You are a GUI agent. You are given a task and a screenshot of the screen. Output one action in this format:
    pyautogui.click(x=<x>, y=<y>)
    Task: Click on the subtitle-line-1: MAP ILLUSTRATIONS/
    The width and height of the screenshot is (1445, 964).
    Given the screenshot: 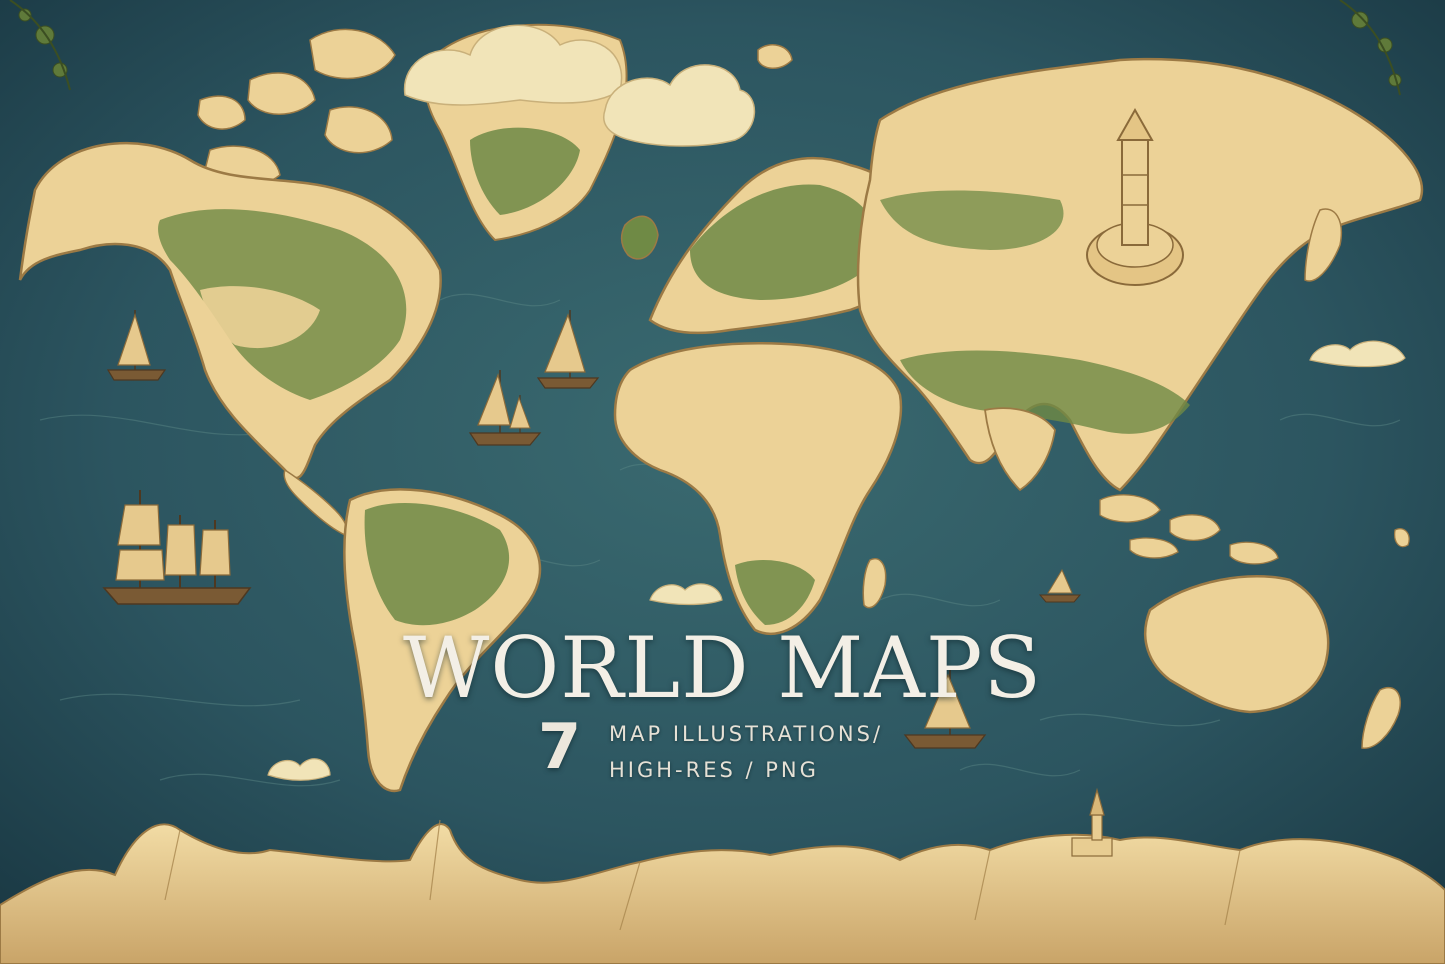 What is the action you would take?
    pyautogui.click(x=746, y=734)
    